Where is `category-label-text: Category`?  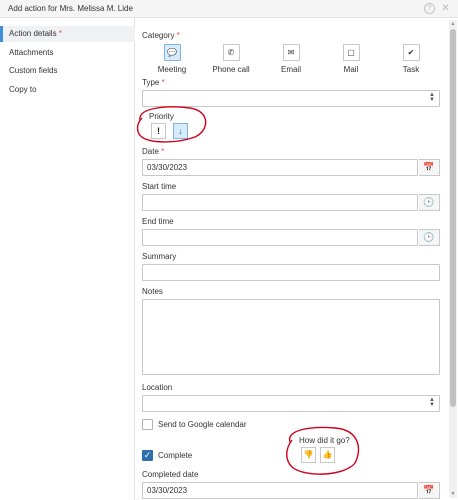
category-label-text: Category is located at coordinates (158, 35).